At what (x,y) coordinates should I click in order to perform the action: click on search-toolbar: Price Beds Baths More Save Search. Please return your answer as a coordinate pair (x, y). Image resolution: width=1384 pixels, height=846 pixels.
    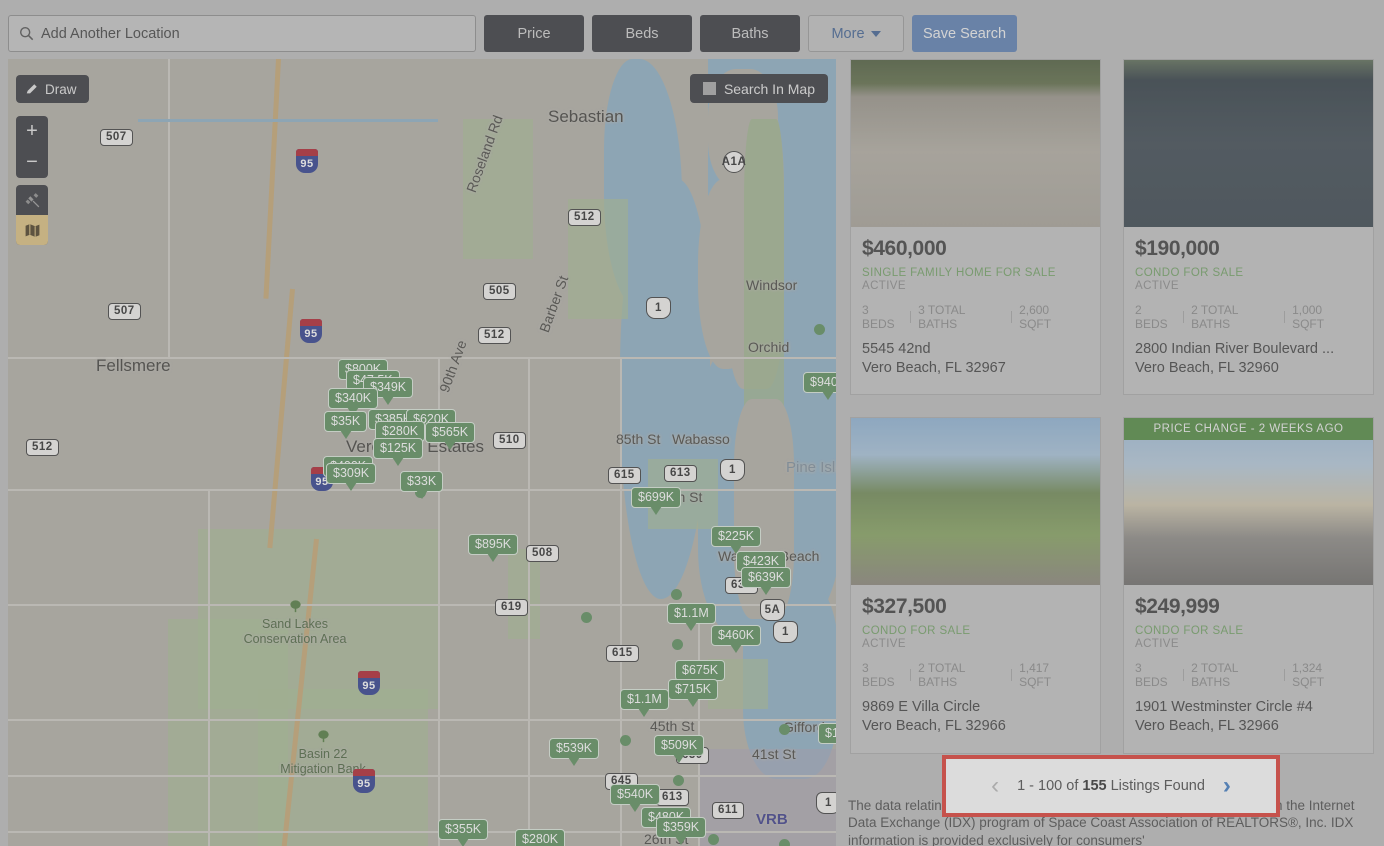
    Looking at the image, I should click on (692, 33).